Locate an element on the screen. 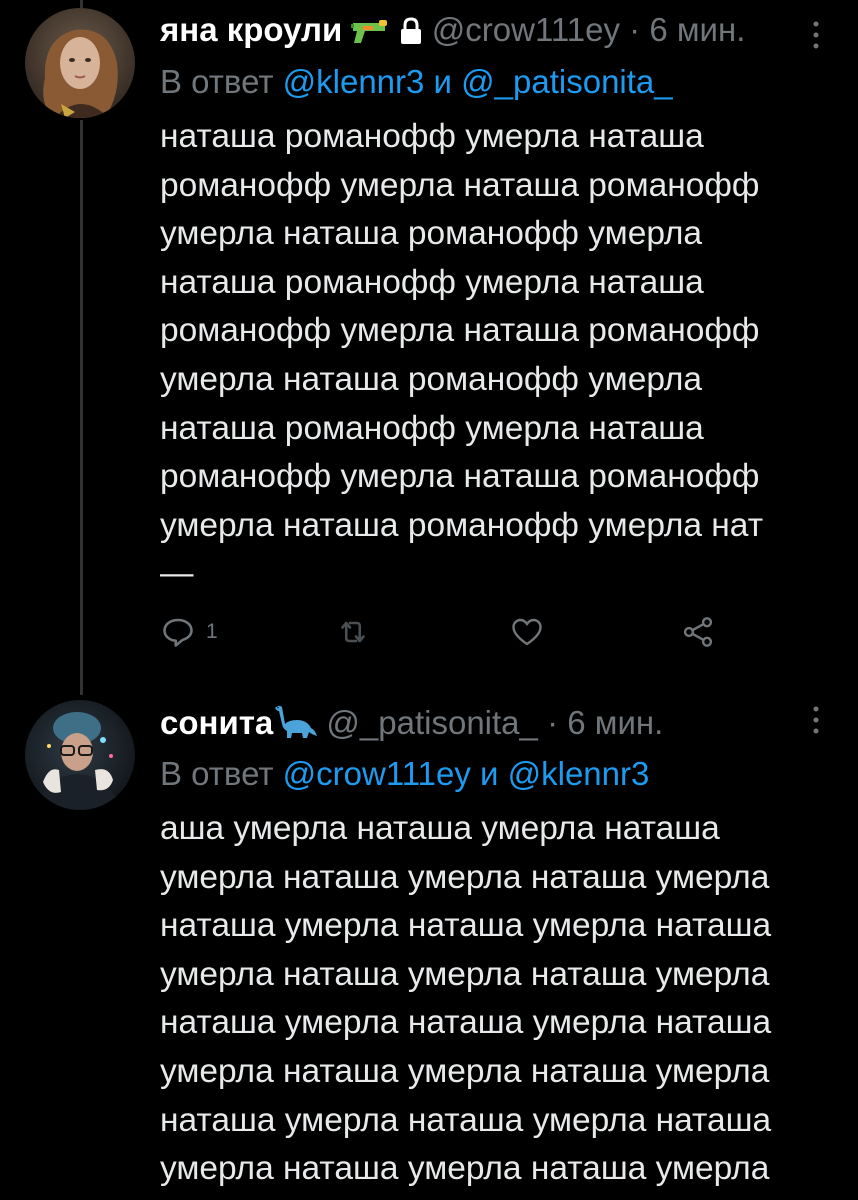  thread-line-top is located at coordinates (81, 4).